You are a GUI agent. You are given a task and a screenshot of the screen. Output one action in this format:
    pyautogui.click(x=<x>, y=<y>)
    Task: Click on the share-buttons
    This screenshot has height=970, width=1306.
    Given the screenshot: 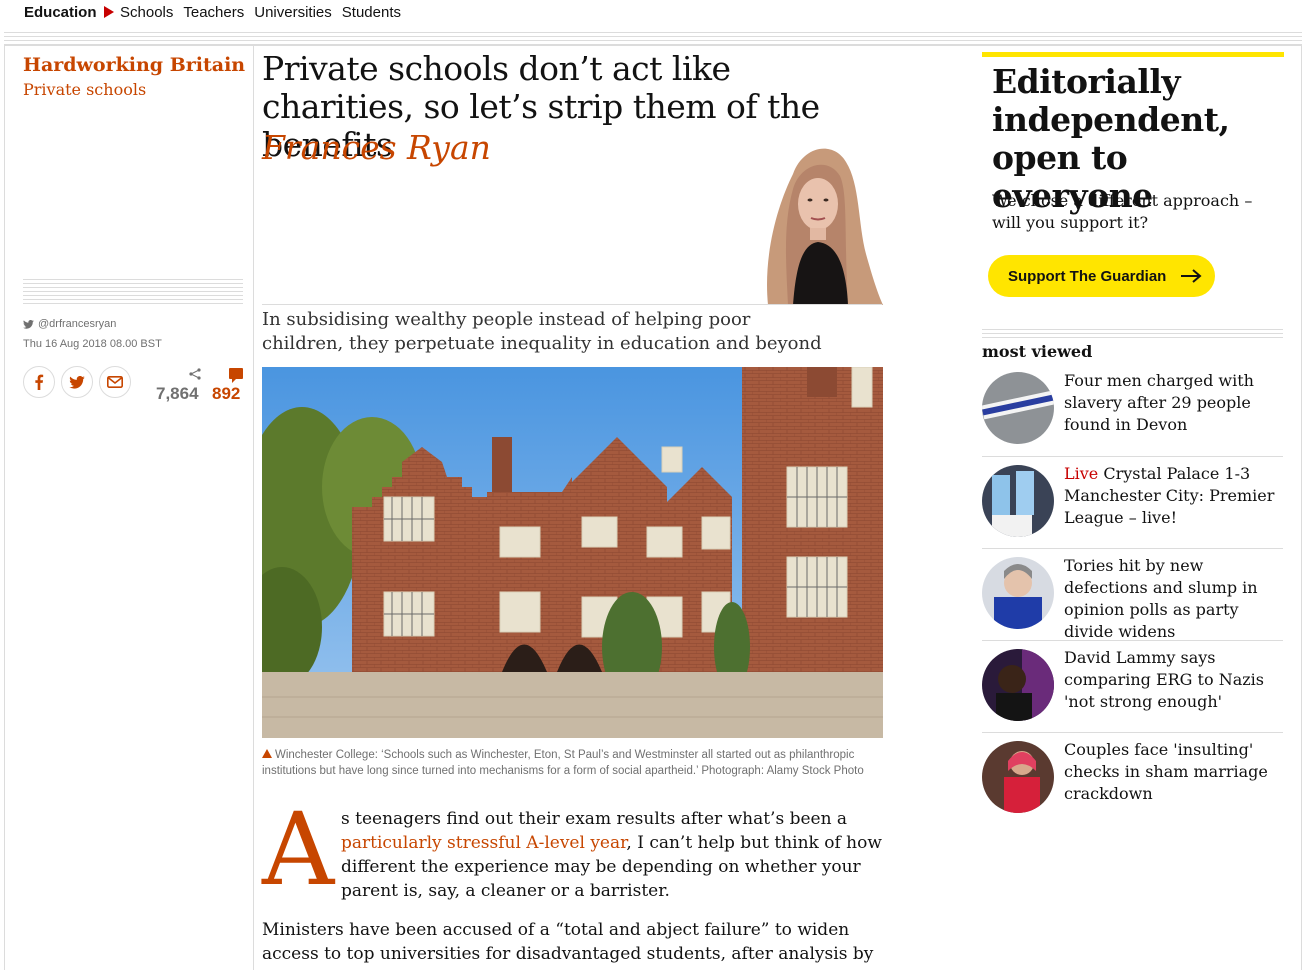 What is the action you would take?
    pyautogui.click(x=77, y=382)
    